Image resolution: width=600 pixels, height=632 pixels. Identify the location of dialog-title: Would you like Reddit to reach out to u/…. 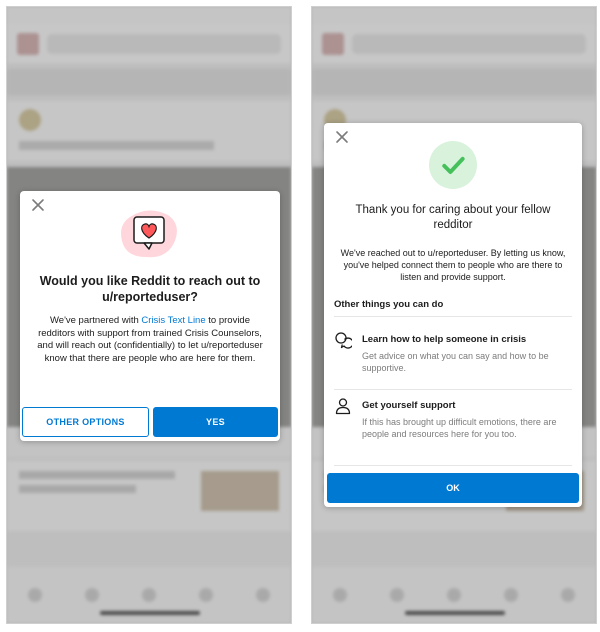
(150, 289).